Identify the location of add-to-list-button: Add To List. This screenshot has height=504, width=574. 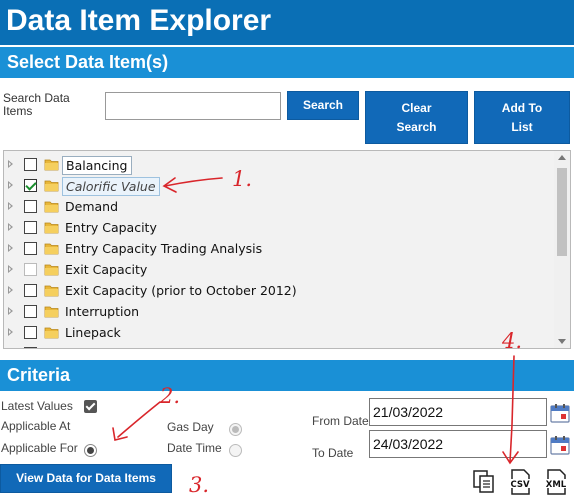
(522, 117).